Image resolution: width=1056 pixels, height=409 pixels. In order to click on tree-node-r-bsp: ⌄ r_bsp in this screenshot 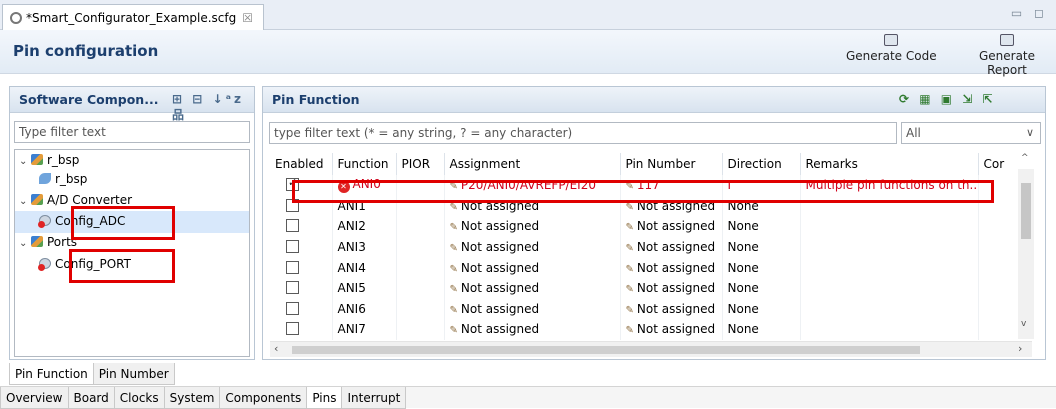, I will do `click(49, 160)`.